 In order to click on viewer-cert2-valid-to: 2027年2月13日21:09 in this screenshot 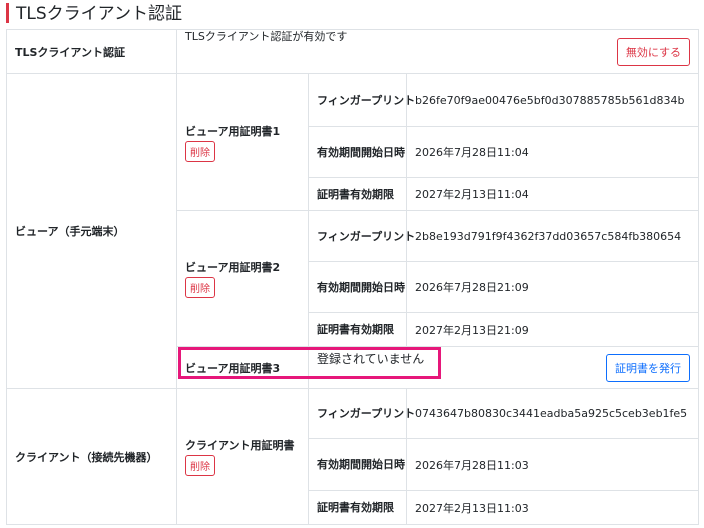, I will do `click(552, 329)`.